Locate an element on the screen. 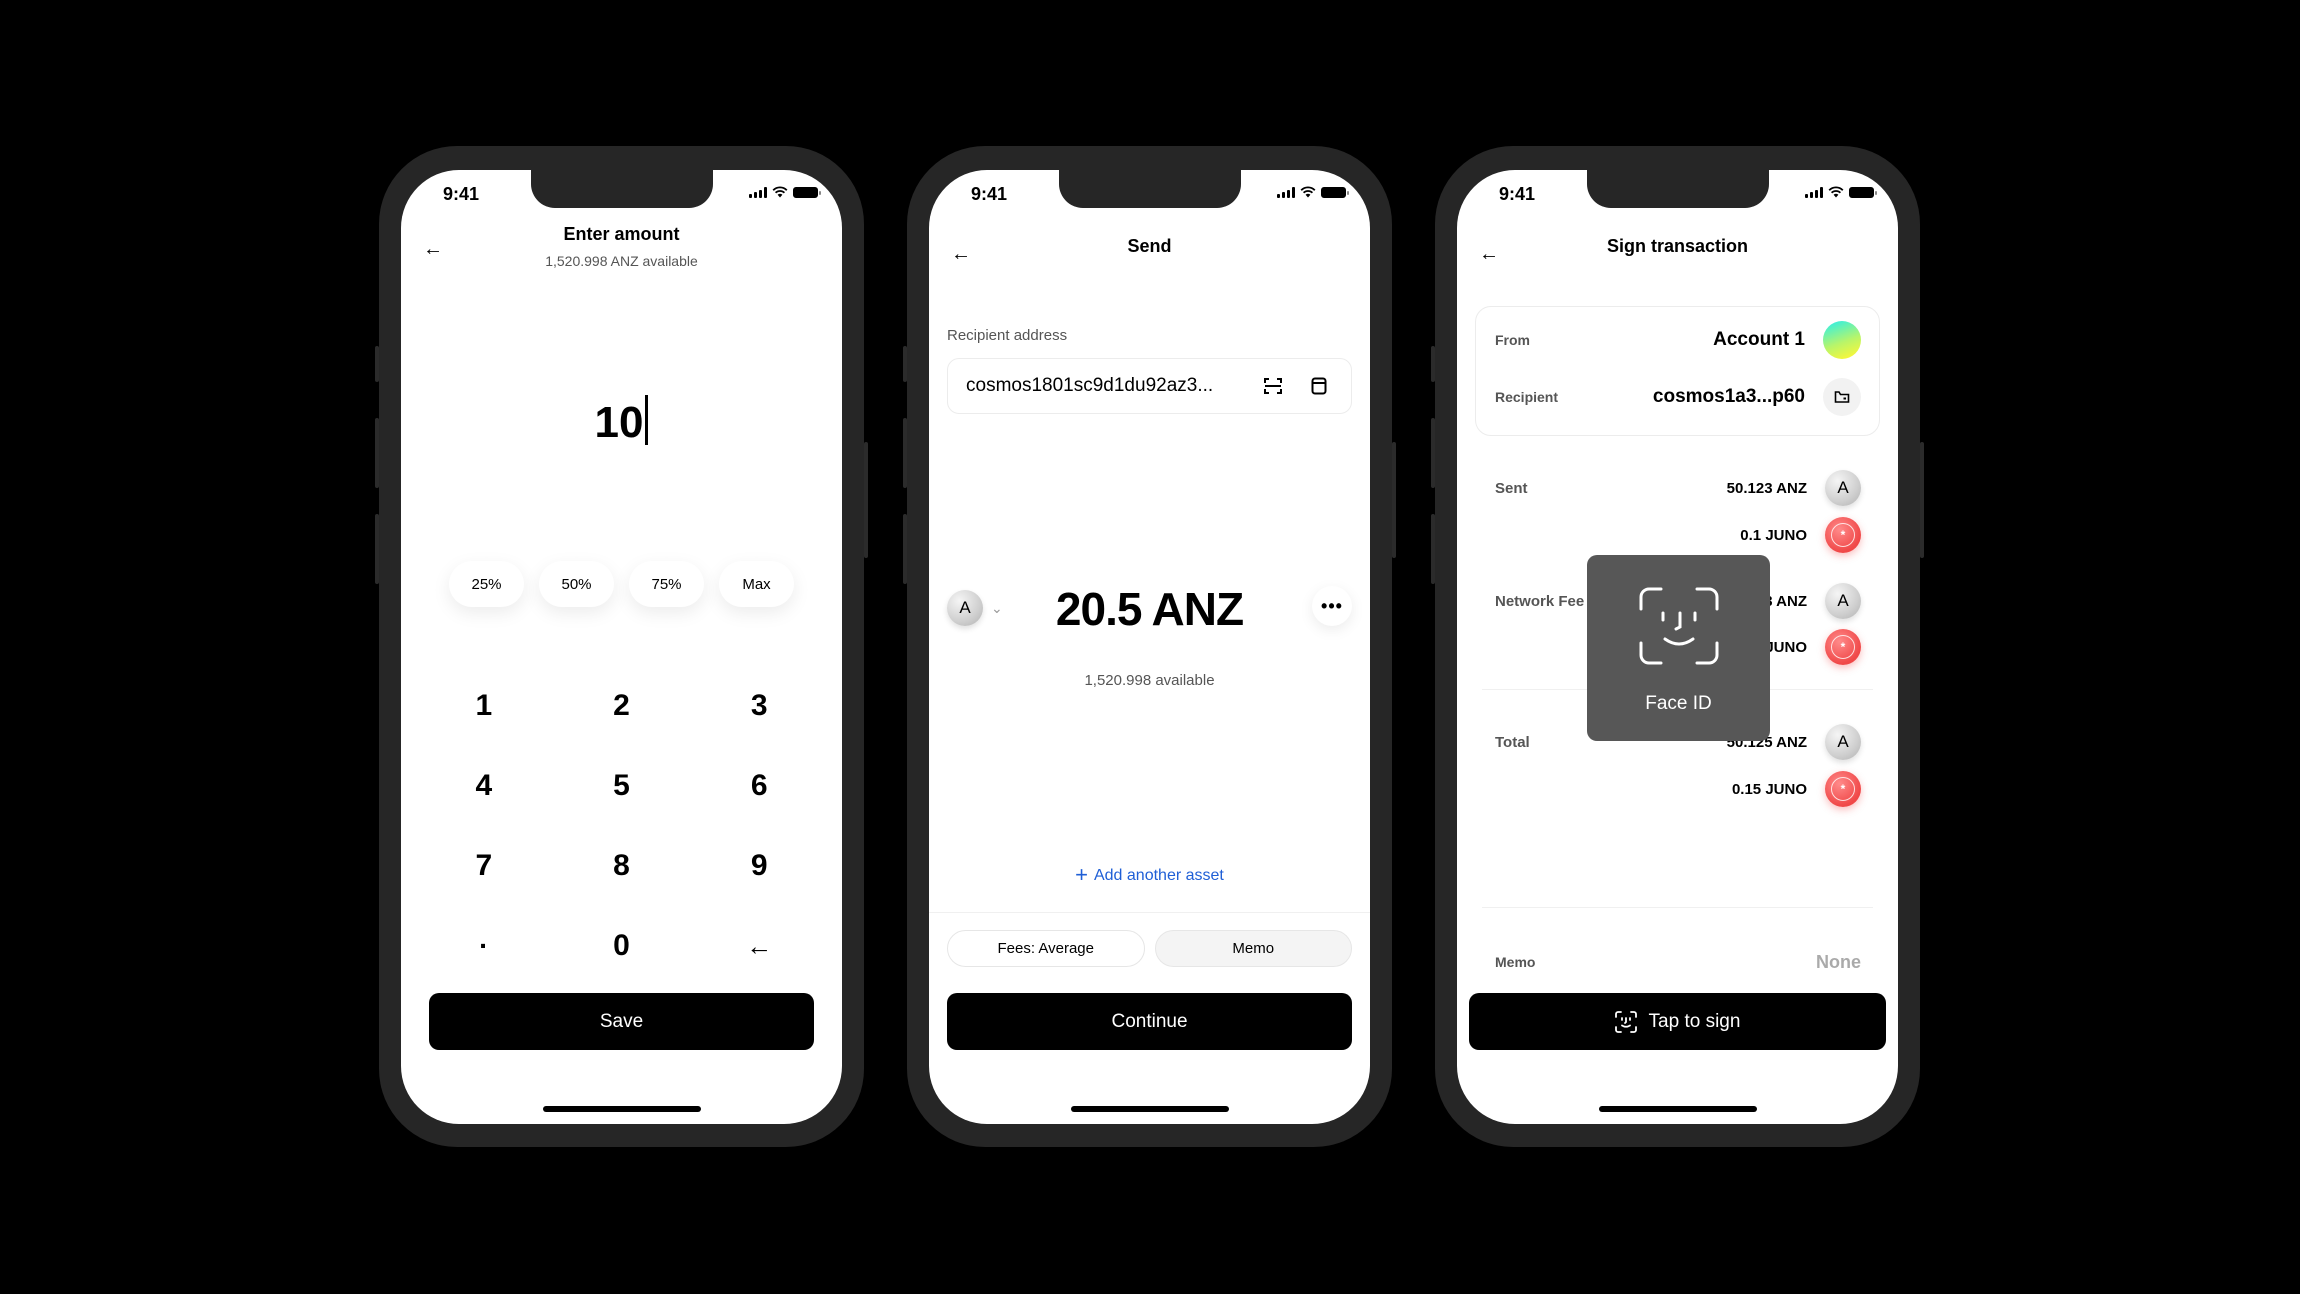 This screenshot has height=1294, width=2300. total-amount-juno: 0.15 JUNO is located at coordinates (1769, 789).